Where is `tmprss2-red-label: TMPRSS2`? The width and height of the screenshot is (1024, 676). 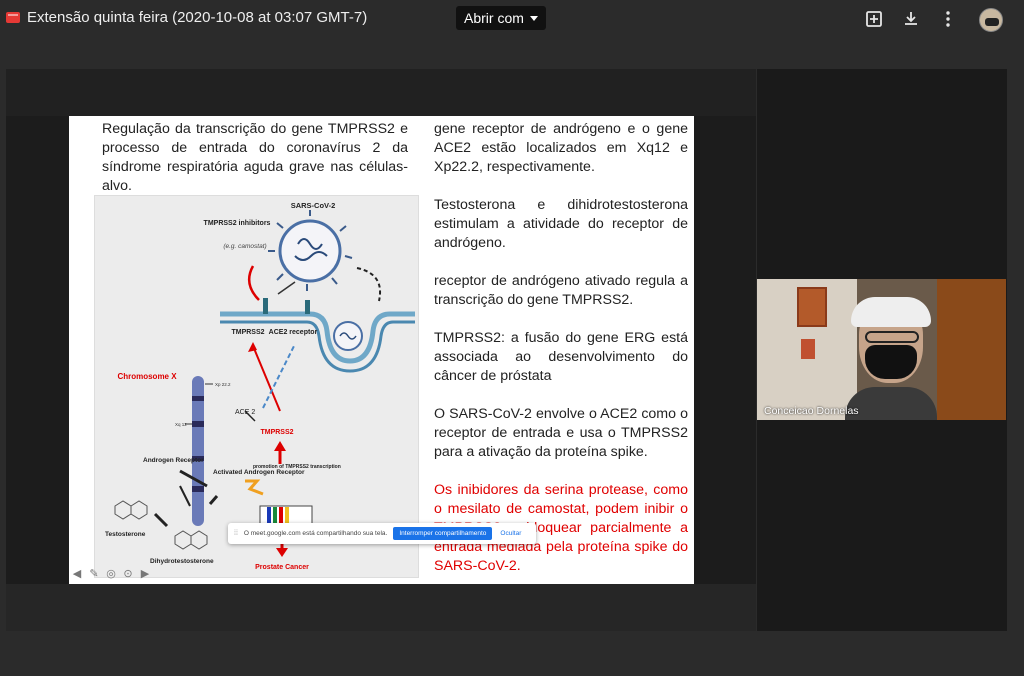
tmprss2-red-label: TMPRSS2 is located at coordinates (276, 432).